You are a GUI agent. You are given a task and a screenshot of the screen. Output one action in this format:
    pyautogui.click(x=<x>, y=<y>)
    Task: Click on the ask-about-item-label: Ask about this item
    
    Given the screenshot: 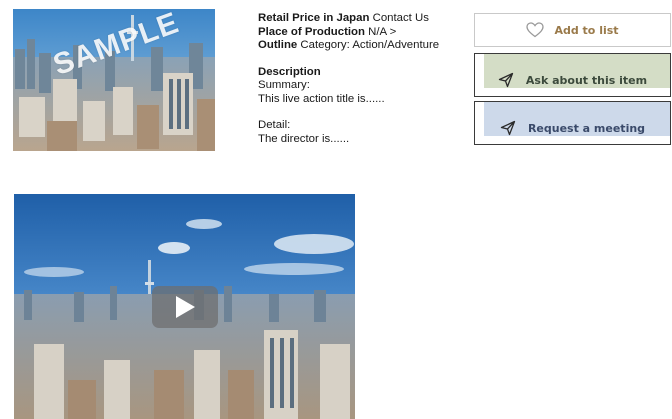 What is the action you would take?
    pyautogui.click(x=586, y=80)
    